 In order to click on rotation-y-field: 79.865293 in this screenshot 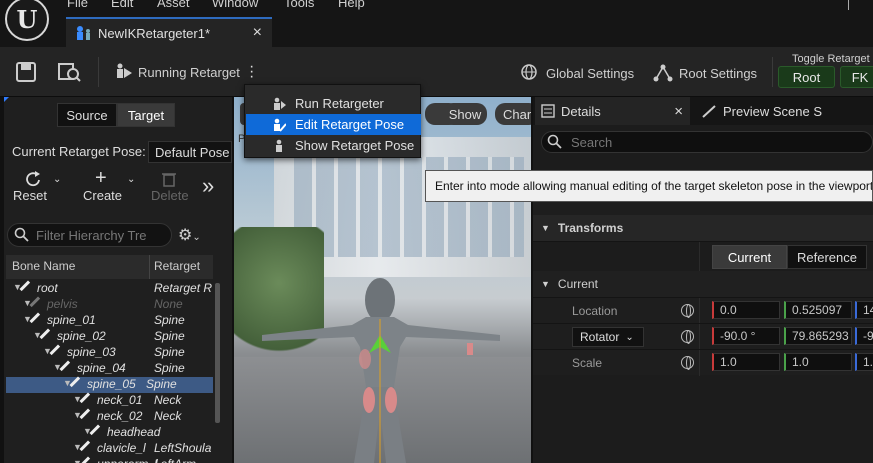, I will do `click(818, 336)`.